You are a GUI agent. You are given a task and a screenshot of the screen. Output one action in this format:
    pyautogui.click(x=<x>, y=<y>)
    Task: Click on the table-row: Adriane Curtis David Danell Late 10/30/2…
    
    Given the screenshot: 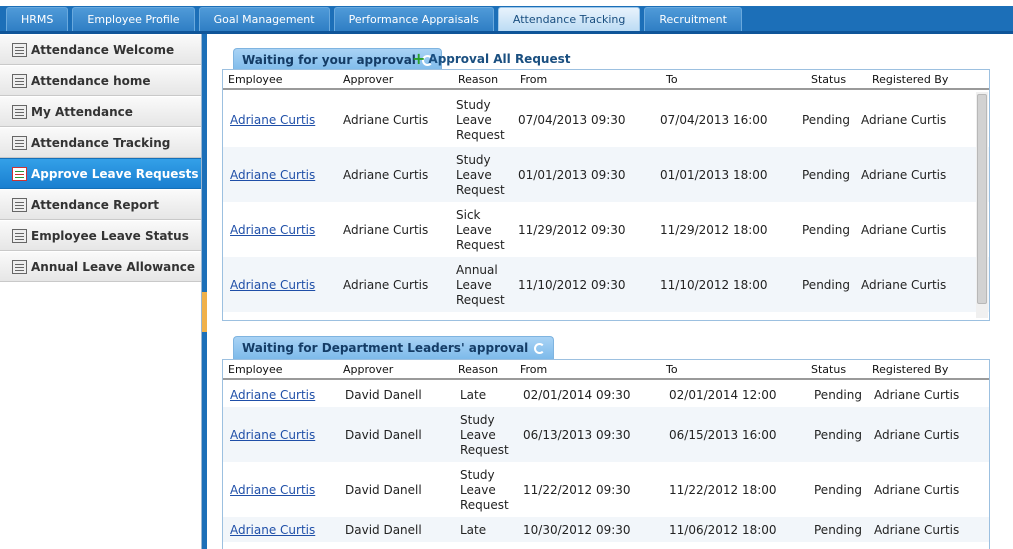 What is the action you would take?
    pyautogui.click(x=606, y=529)
    